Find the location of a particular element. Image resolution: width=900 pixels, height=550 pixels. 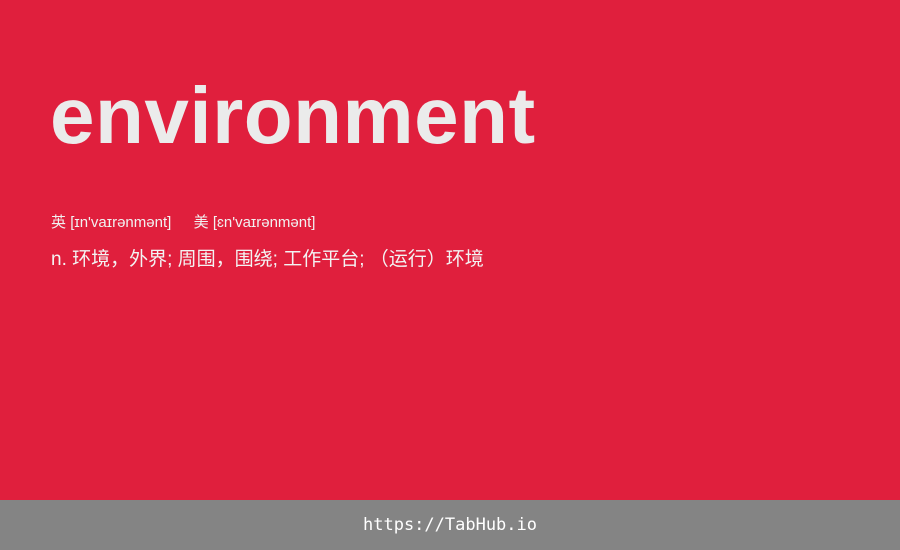

uk-label: 英 is located at coordinates (59, 222).